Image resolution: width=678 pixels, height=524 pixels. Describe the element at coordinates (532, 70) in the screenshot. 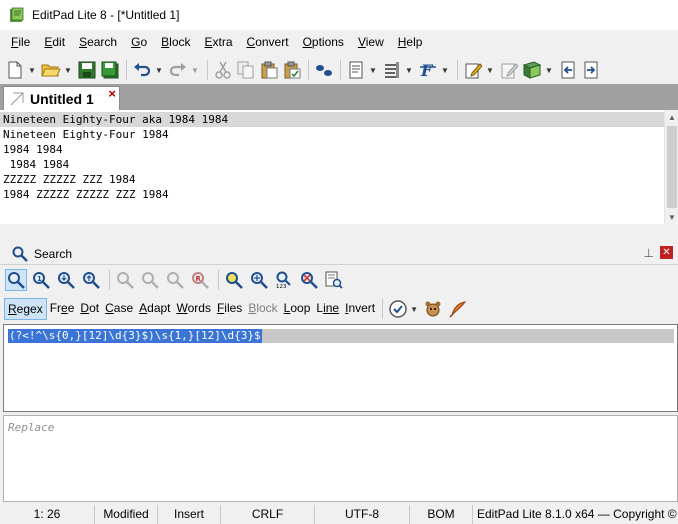

I see `book-icon` at that location.